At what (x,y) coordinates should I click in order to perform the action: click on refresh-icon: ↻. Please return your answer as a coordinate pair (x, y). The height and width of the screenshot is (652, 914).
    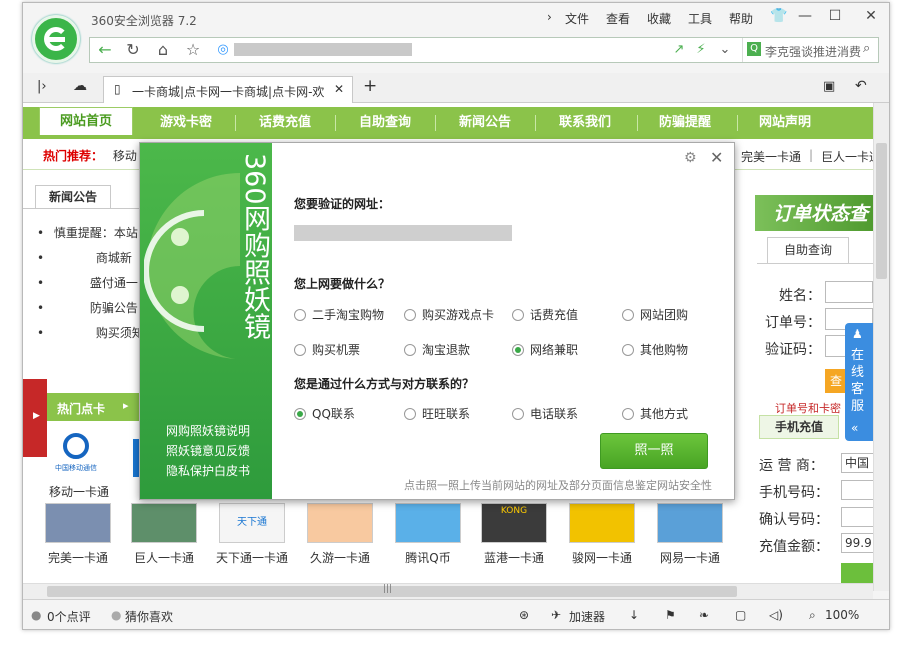
    Looking at the image, I should click on (133, 50).